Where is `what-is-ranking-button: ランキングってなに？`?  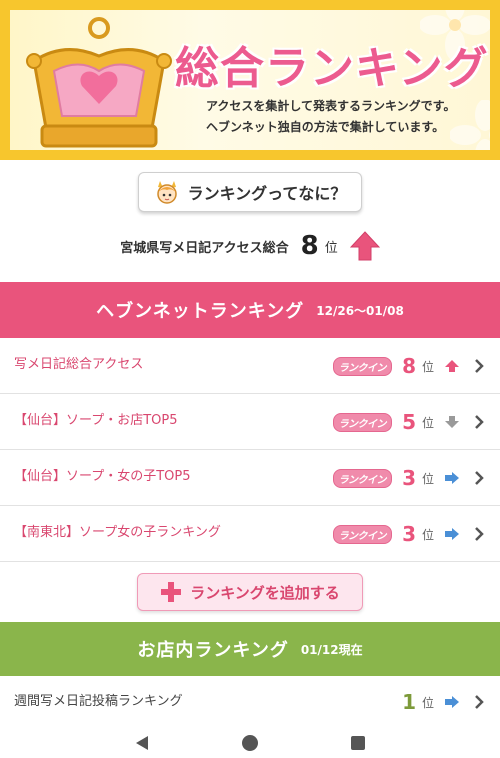
what-is-ranking-button: ランキングってなに？ is located at coordinates (250, 192).